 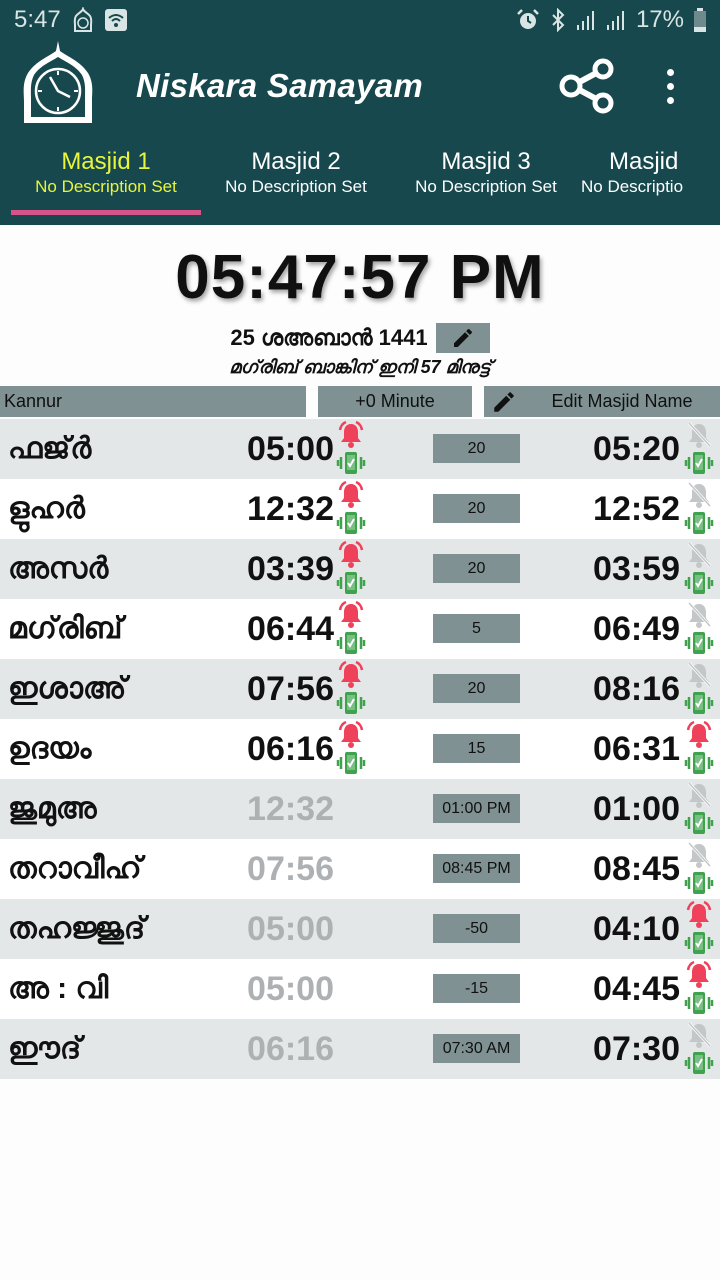 I want to click on prayer-row: ഫജ്ർ 05:00 20 05:20, so click(x=360, y=449).